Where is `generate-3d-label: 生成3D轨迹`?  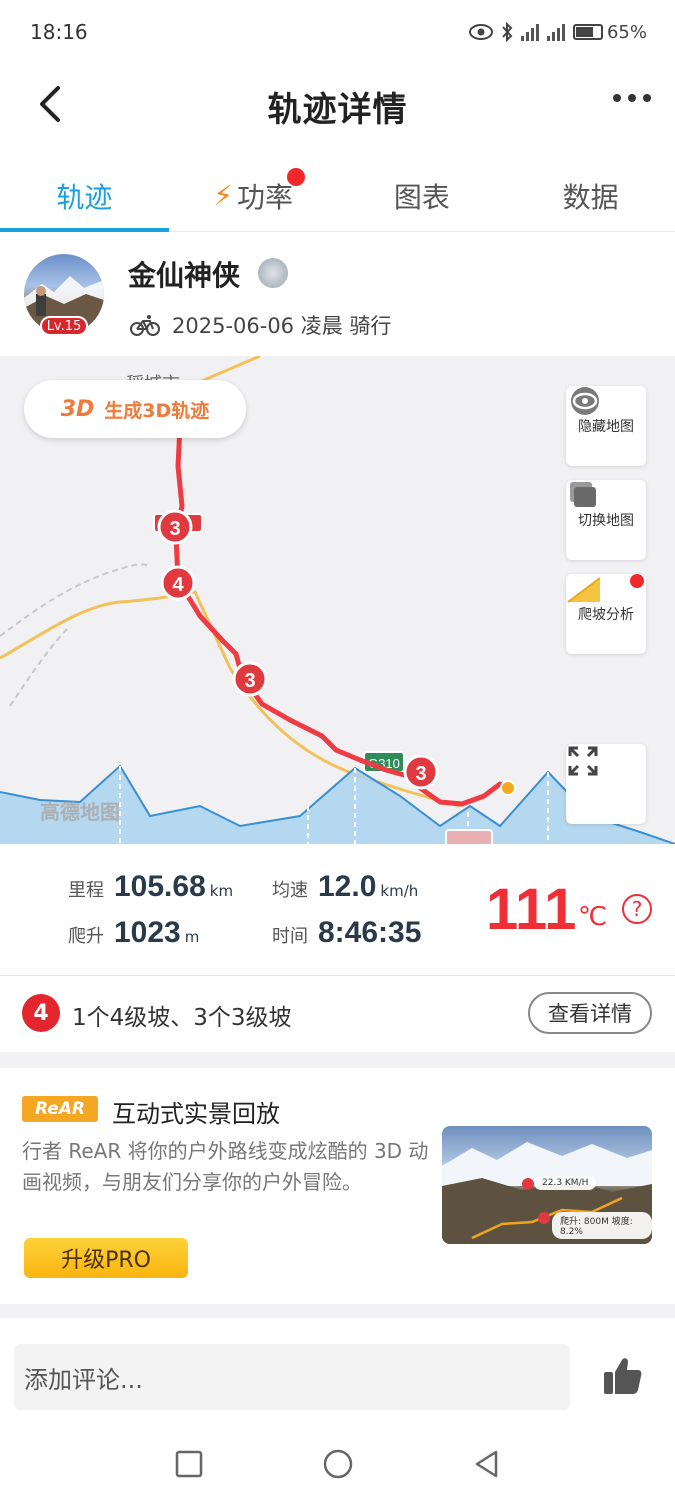
generate-3d-label: 生成3D轨迹 is located at coordinates (157, 410).